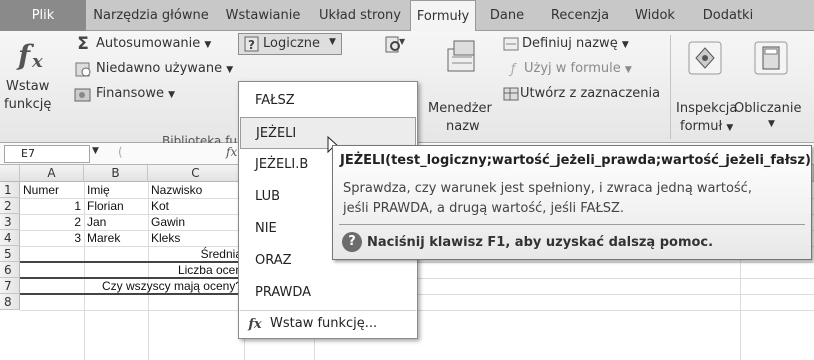 This screenshot has width=814, height=360. I want to click on formula-auditing-label-1: Inspekcja, so click(707, 108).